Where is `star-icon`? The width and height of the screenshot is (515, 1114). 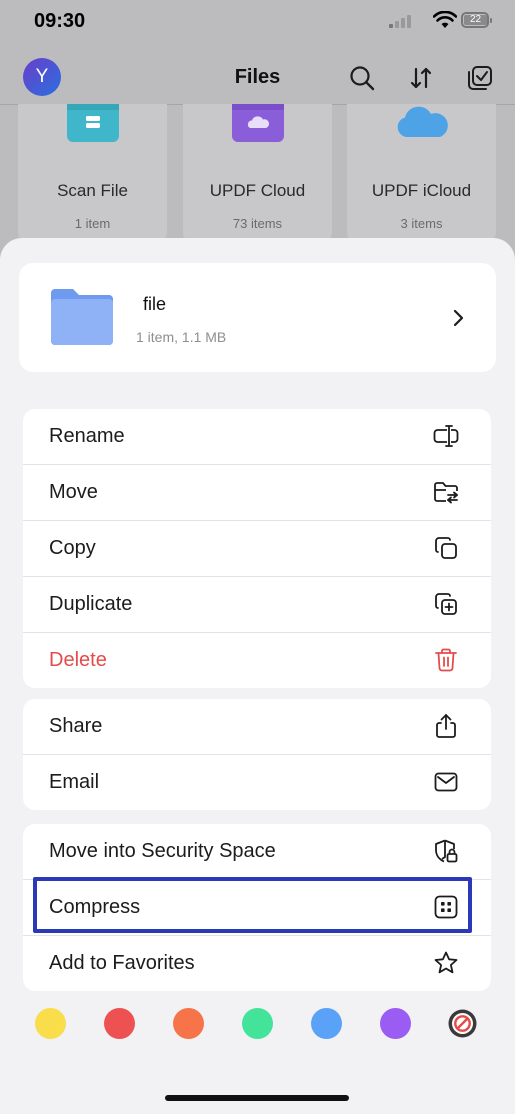 star-icon is located at coordinates (446, 962).